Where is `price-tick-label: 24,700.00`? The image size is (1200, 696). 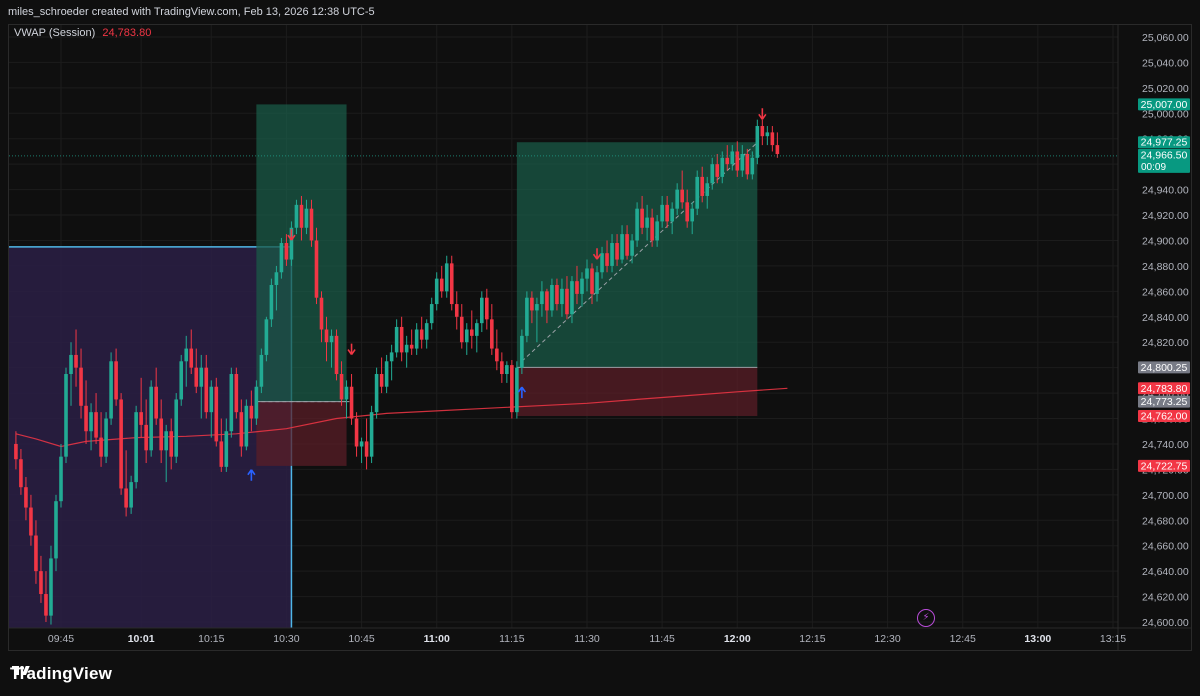
price-tick-label: 24,700.00 is located at coordinates (1165, 496).